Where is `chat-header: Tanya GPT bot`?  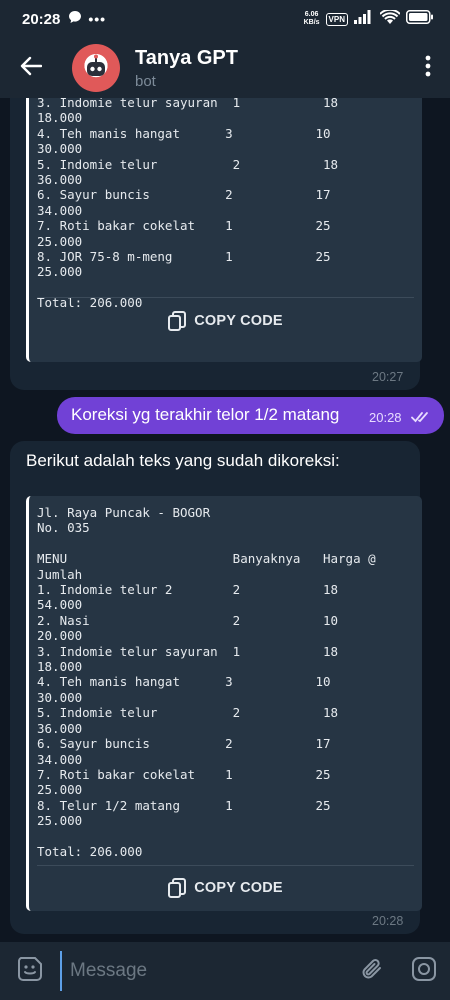 chat-header: Tanya GPT bot is located at coordinates (225, 68).